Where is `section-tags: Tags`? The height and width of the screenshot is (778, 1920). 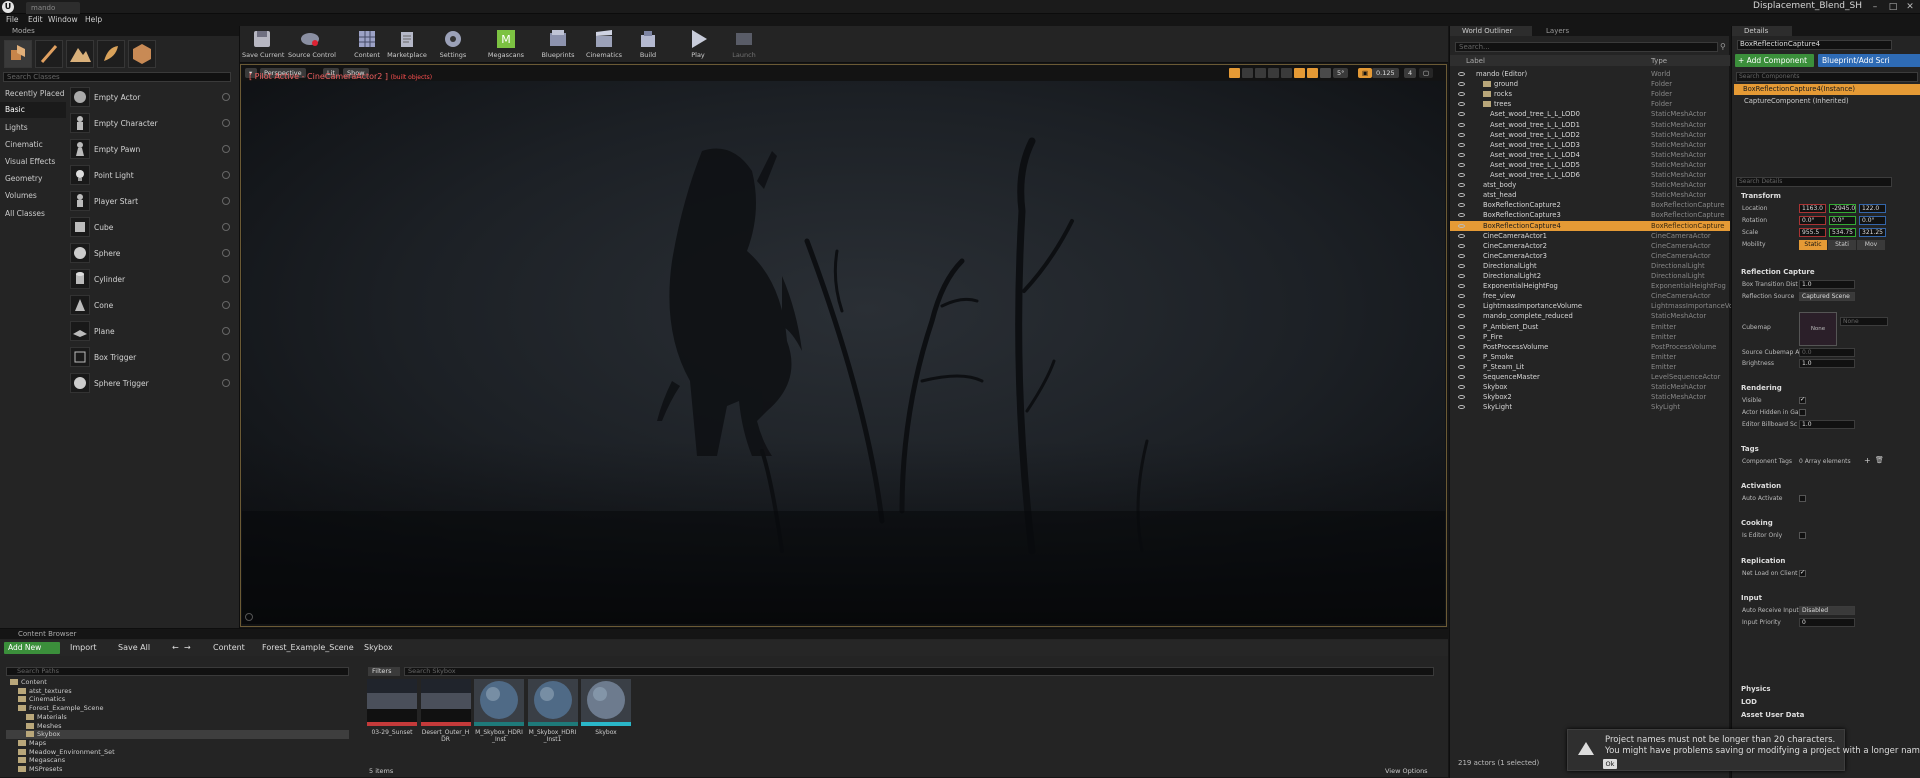 section-tags: Tags is located at coordinates (1826, 449).